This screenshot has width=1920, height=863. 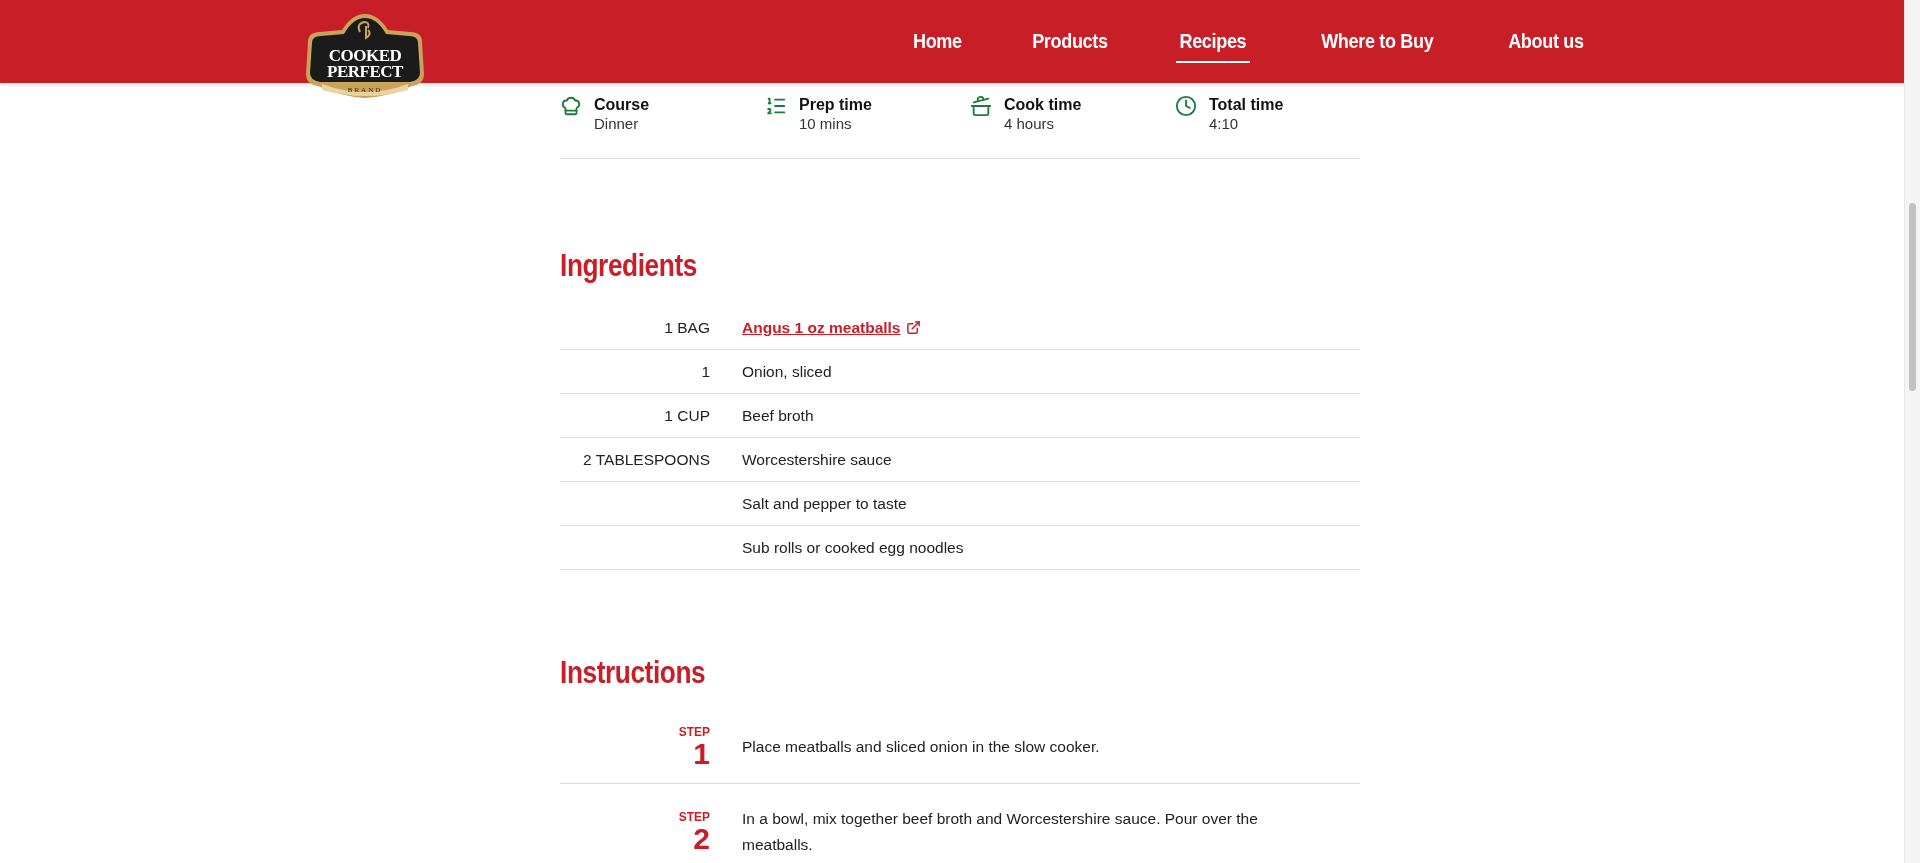 I want to click on meta-value: 4:10, so click(x=1224, y=124).